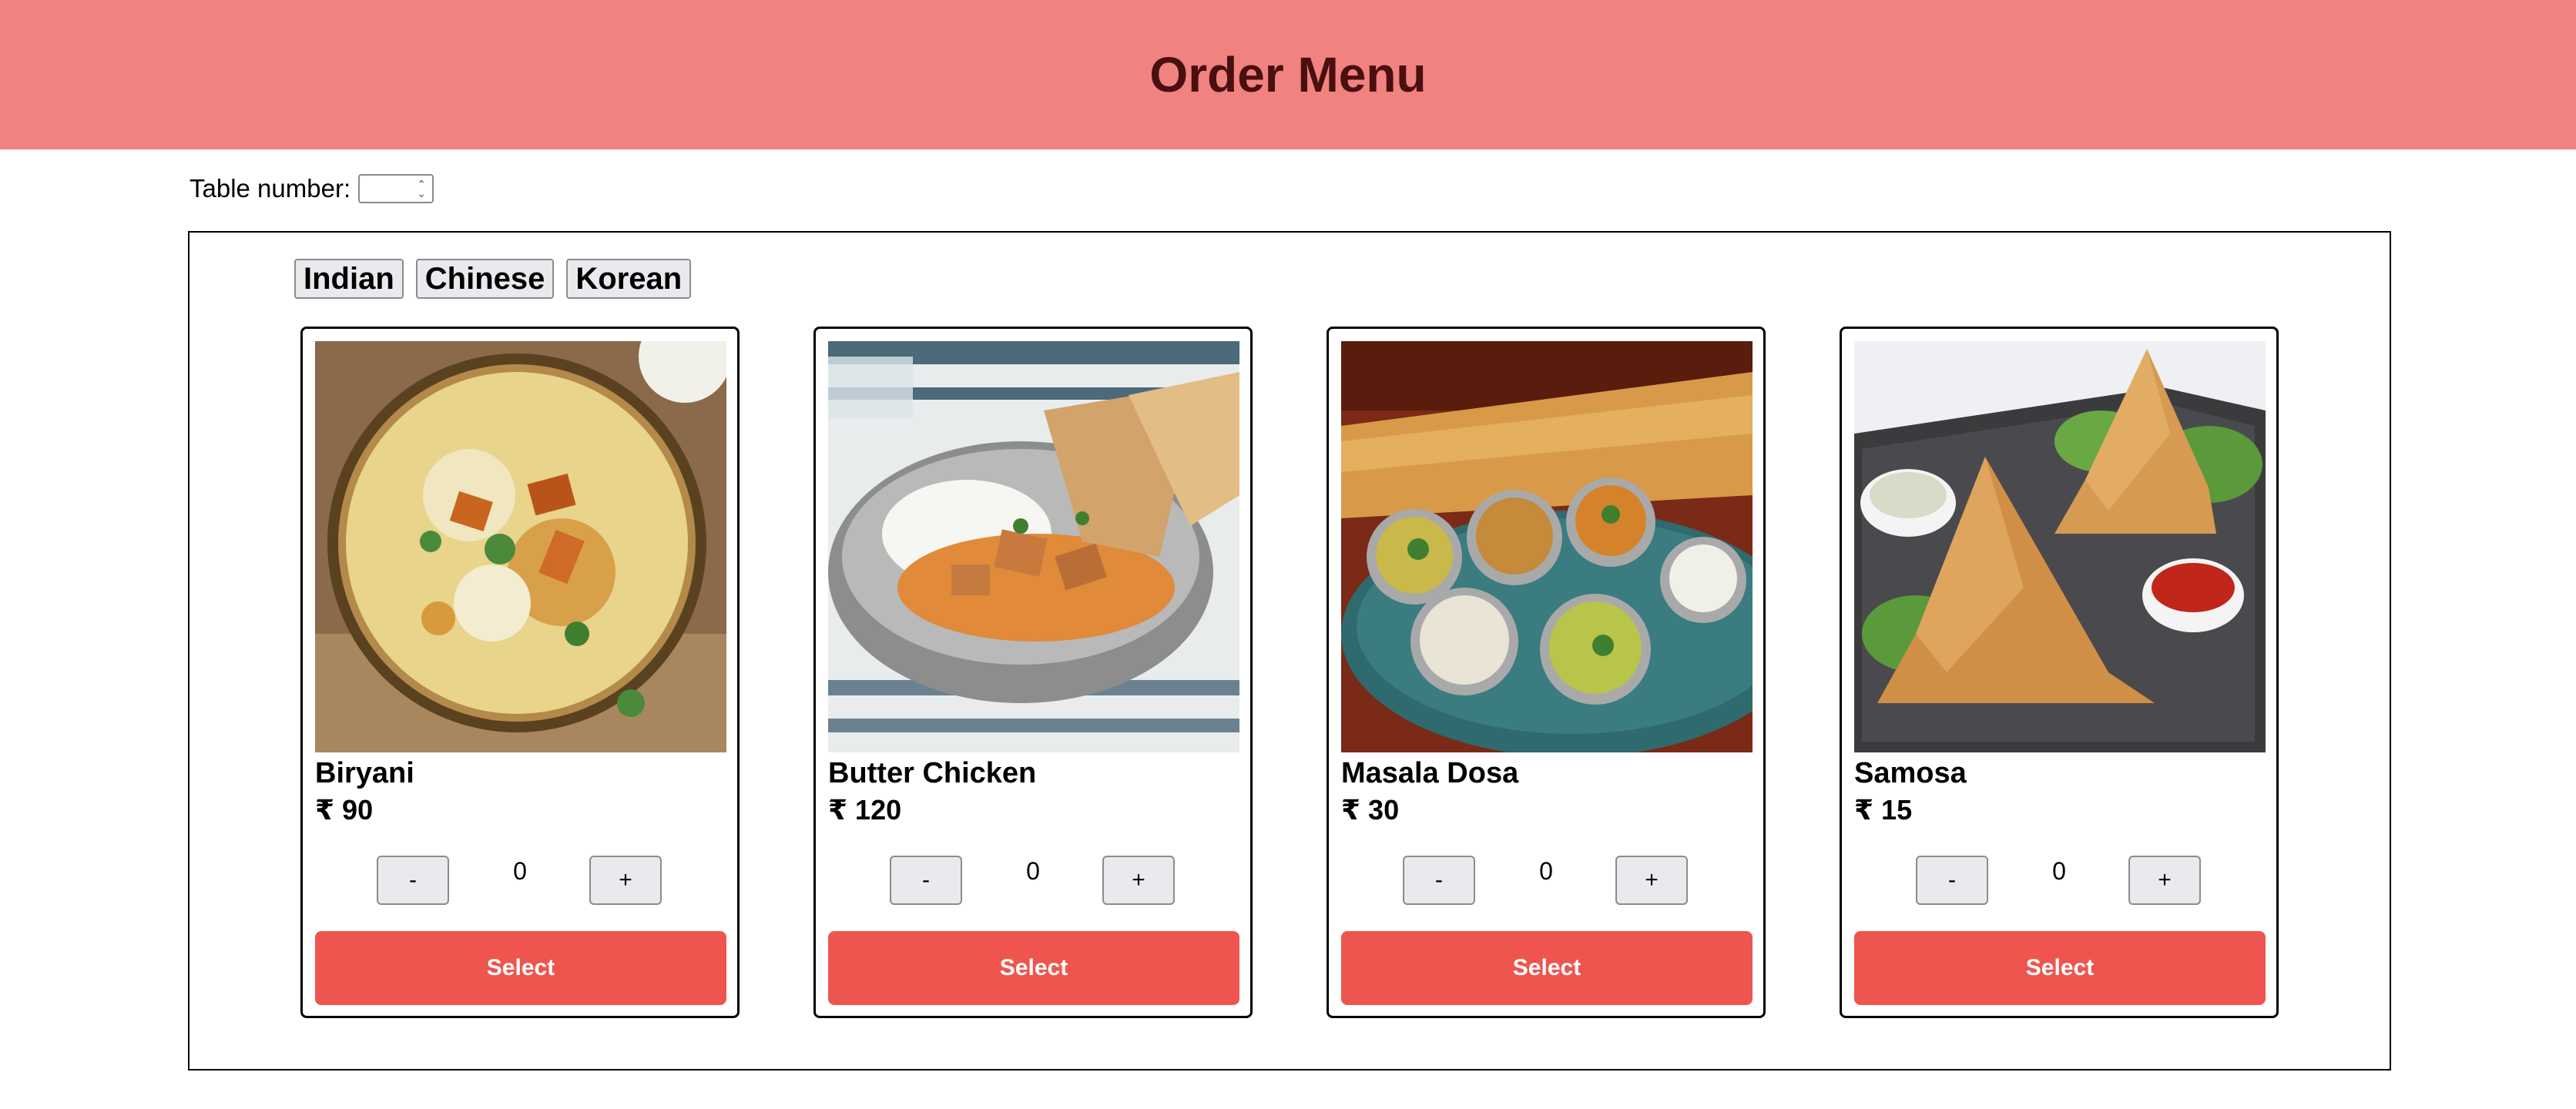  I want to click on page-title: Order Menu, so click(1288, 74).